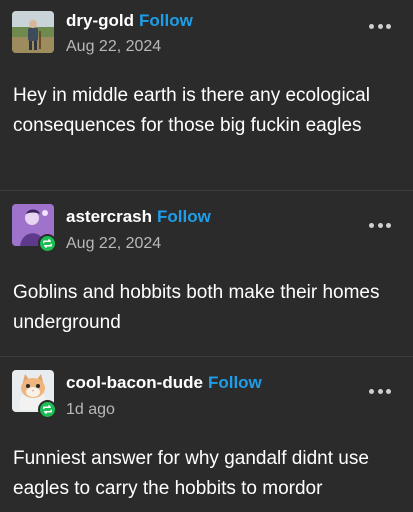 This screenshot has width=413, height=512. What do you see at coordinates (134, 382) in the screenshot?
I see `username-link: cool-bacon-dude` at bounding box center [134, 382].